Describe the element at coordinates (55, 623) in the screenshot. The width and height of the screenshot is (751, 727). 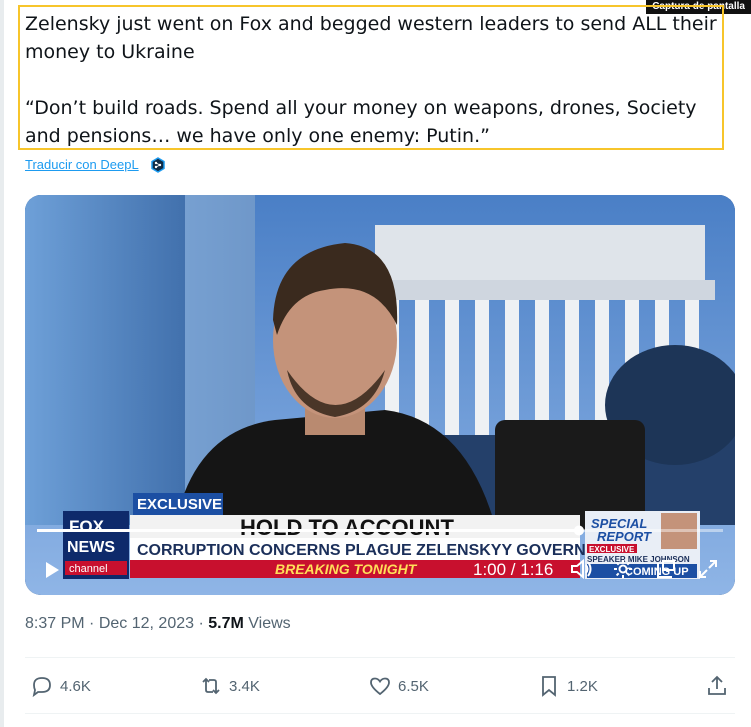
I see `tweet-time: 8:37 PM` at that location.